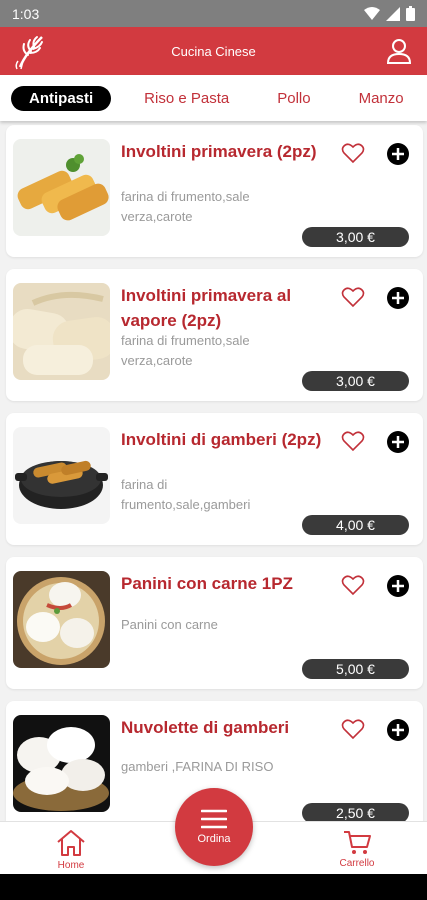  I want to click on steamed-roll-image, so click(61, 331).